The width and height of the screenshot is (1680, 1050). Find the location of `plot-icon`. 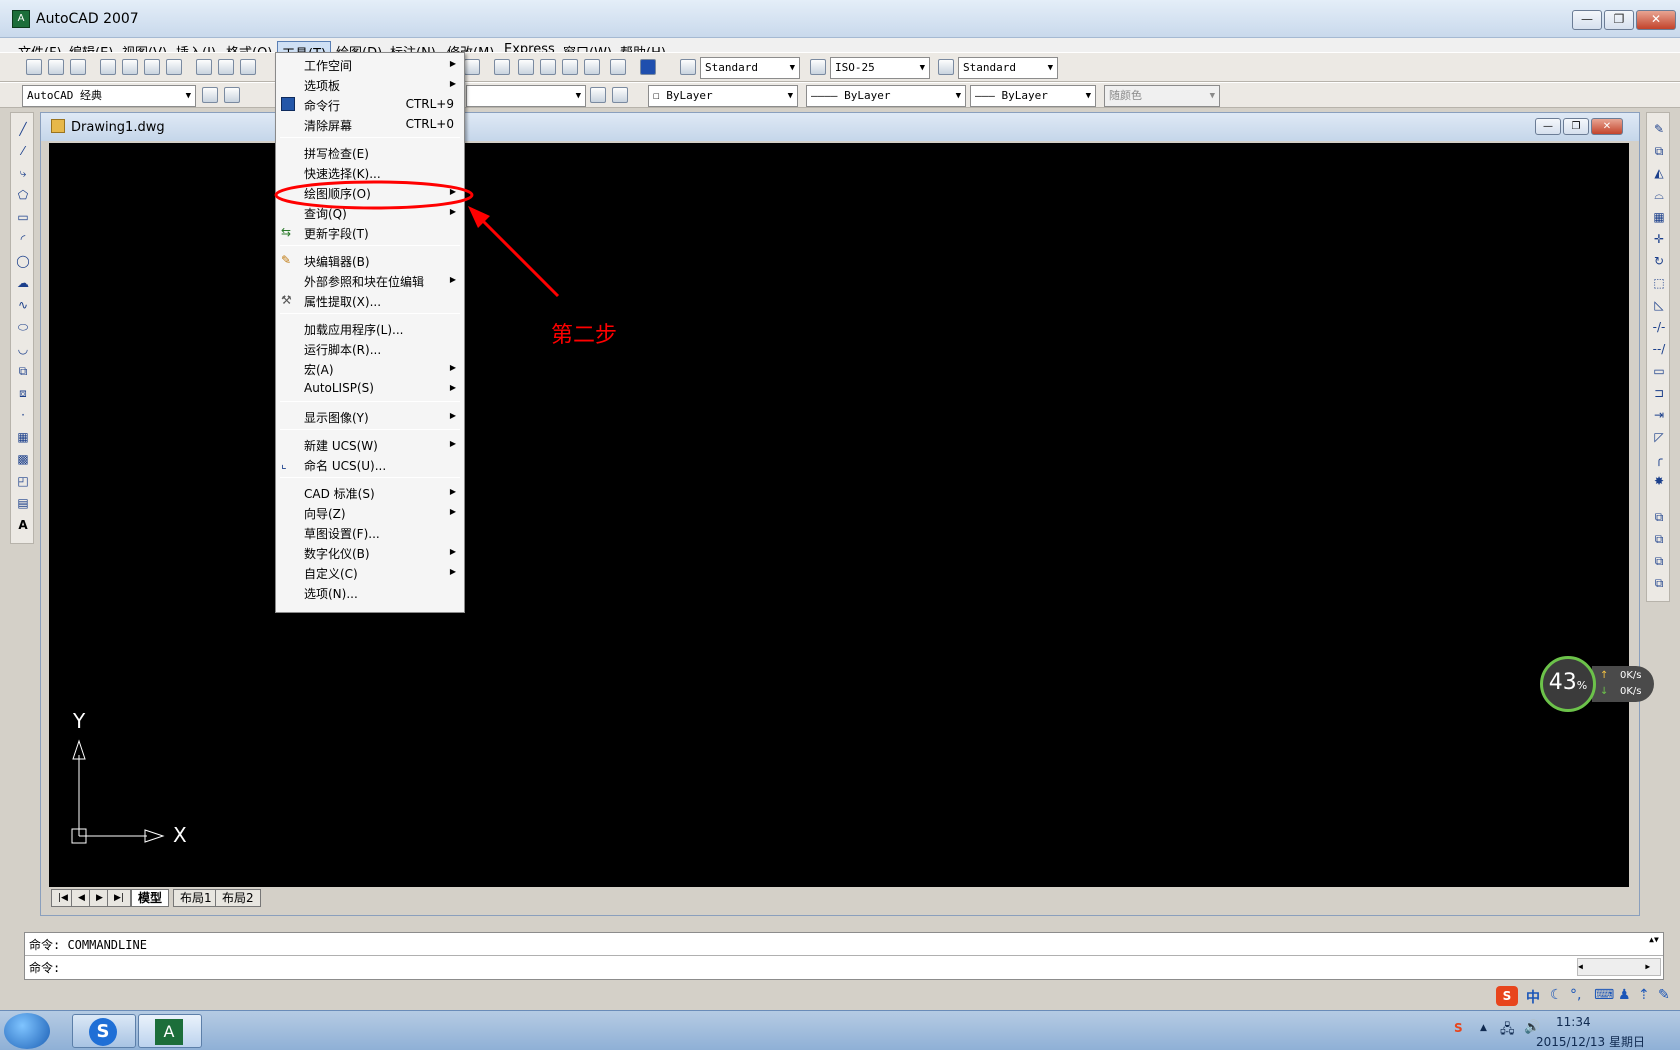

plot-icon is located at coordinates (108, 67).